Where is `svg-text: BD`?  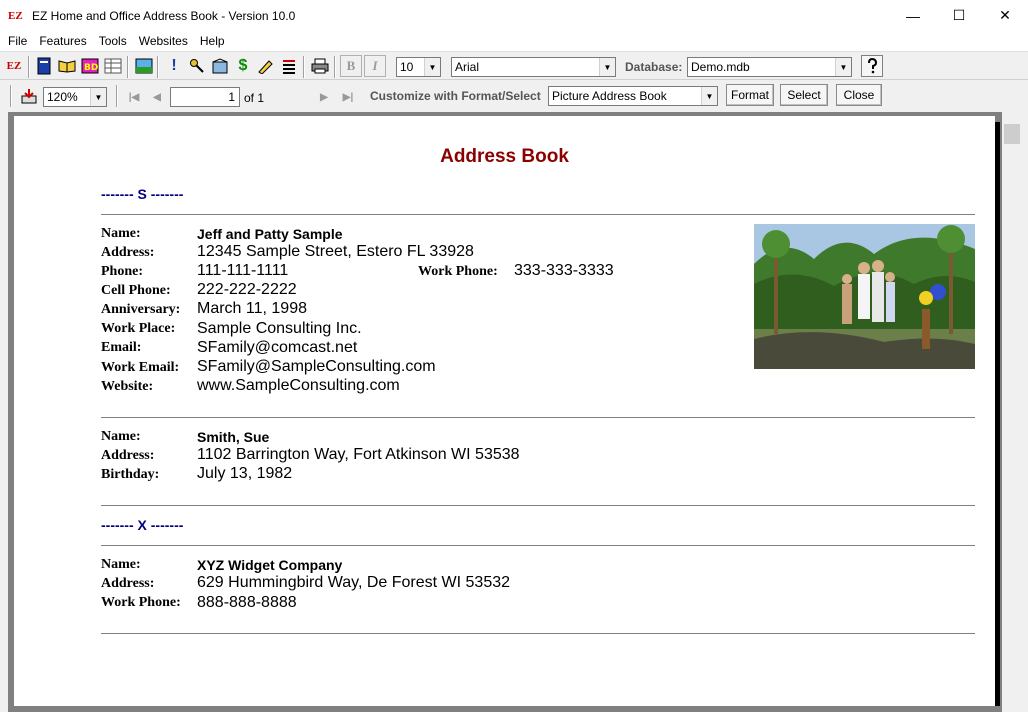
svg-text: BD is located at coordinates (91, 68).